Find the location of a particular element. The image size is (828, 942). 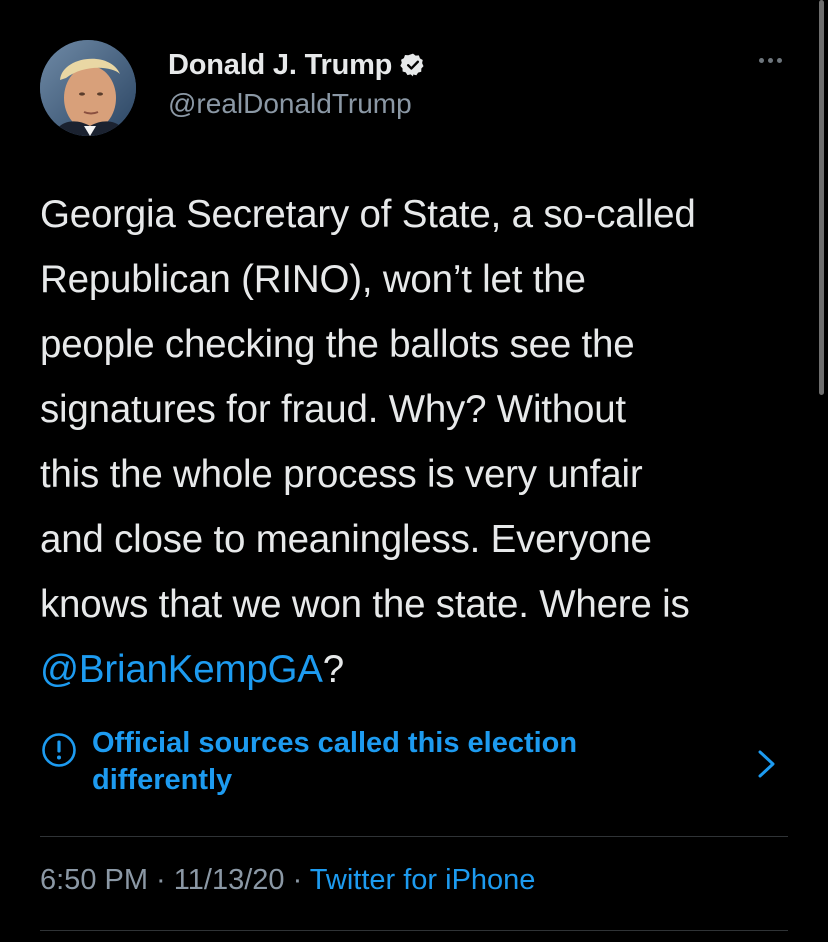

notice-line: Official sources called this election is located at coordinates (335, 743).